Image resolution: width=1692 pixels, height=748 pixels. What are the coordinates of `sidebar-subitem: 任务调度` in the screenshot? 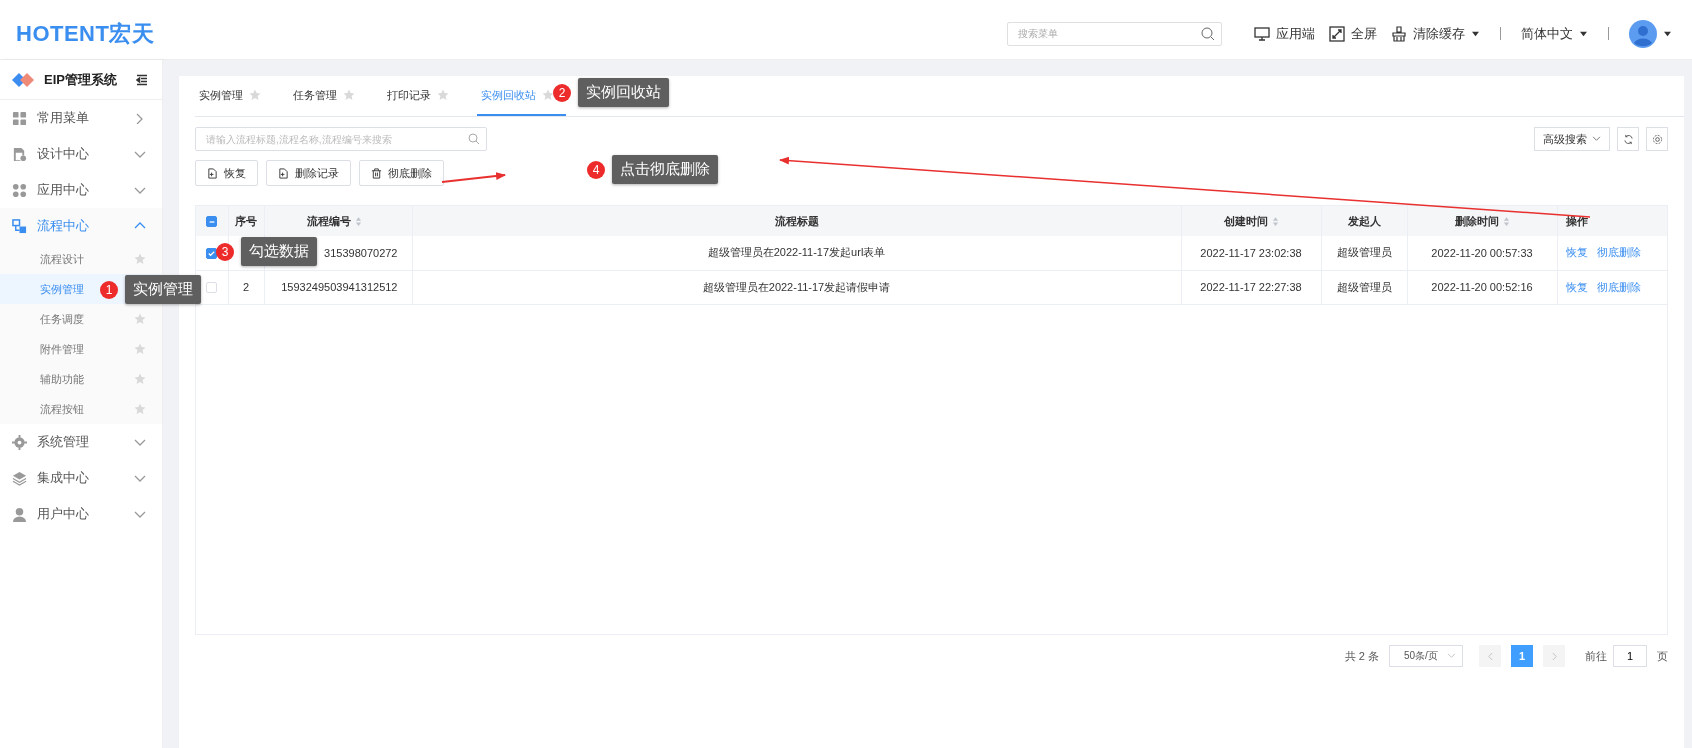 It's located at (81, 319).